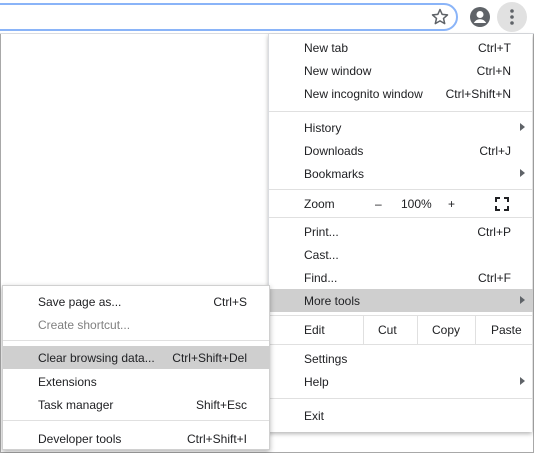  I want to click on menu-item-label: Developer tools, so click(80, 439).